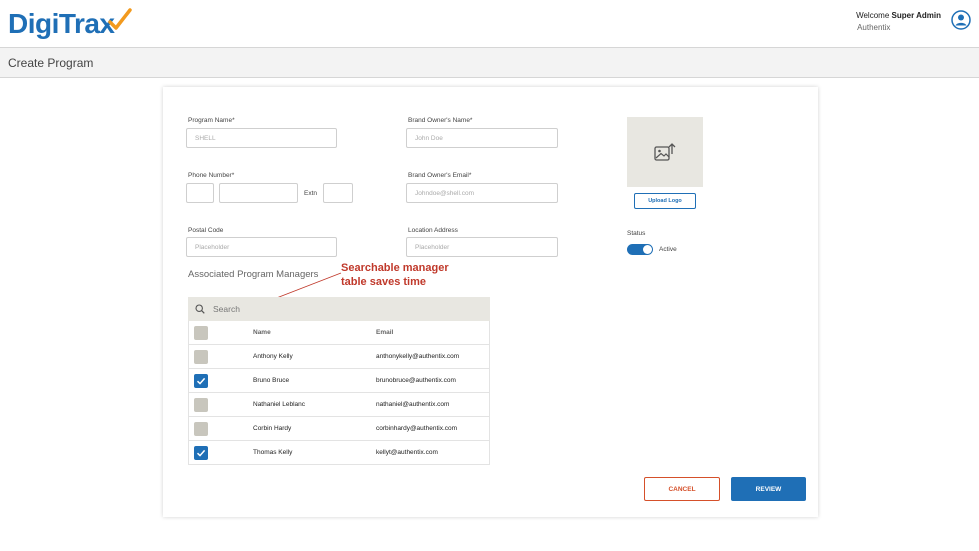  Describe the element at coordinates (200, 193) in the screenshot. I see `phone-country-code-input` at that location.